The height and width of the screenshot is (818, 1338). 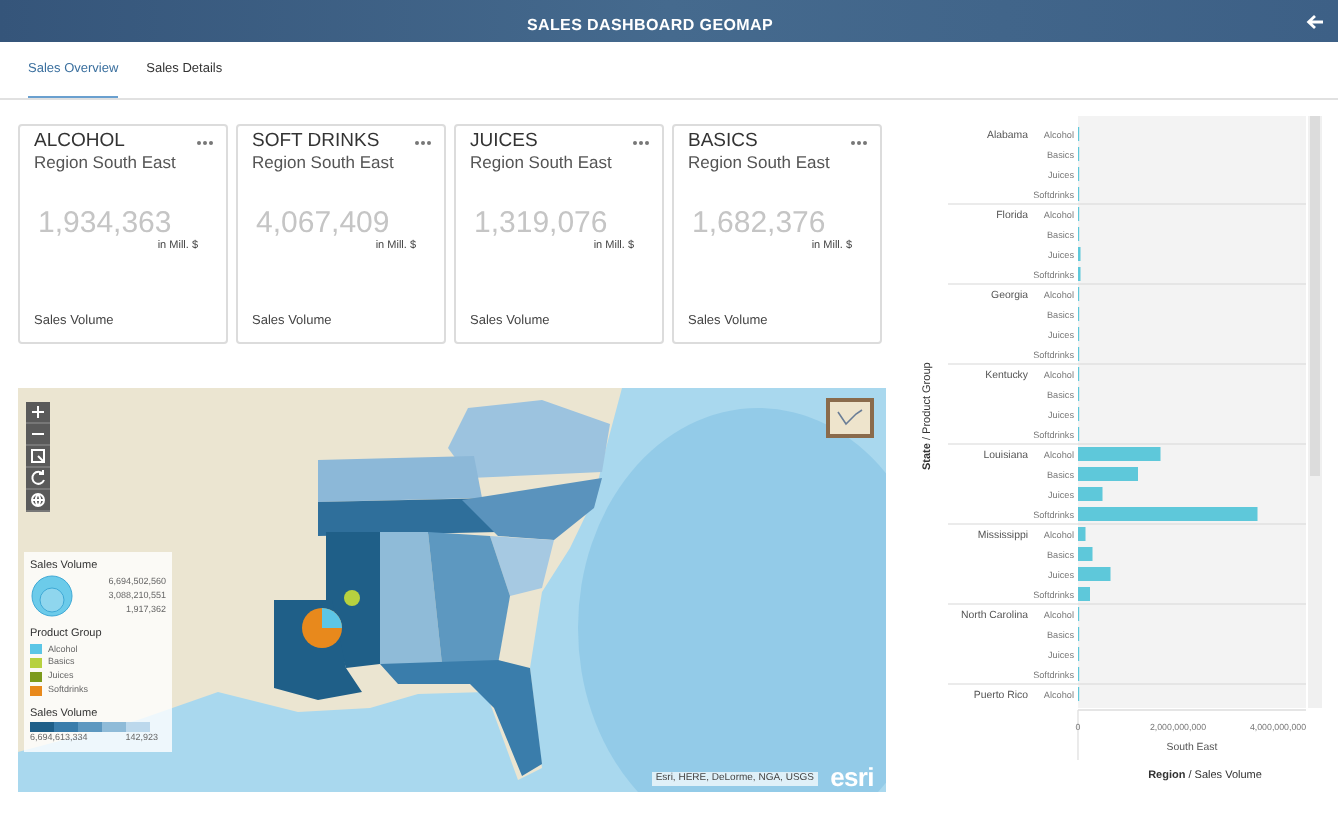 I want to click on refresh-button, so click(x=38, y=479).